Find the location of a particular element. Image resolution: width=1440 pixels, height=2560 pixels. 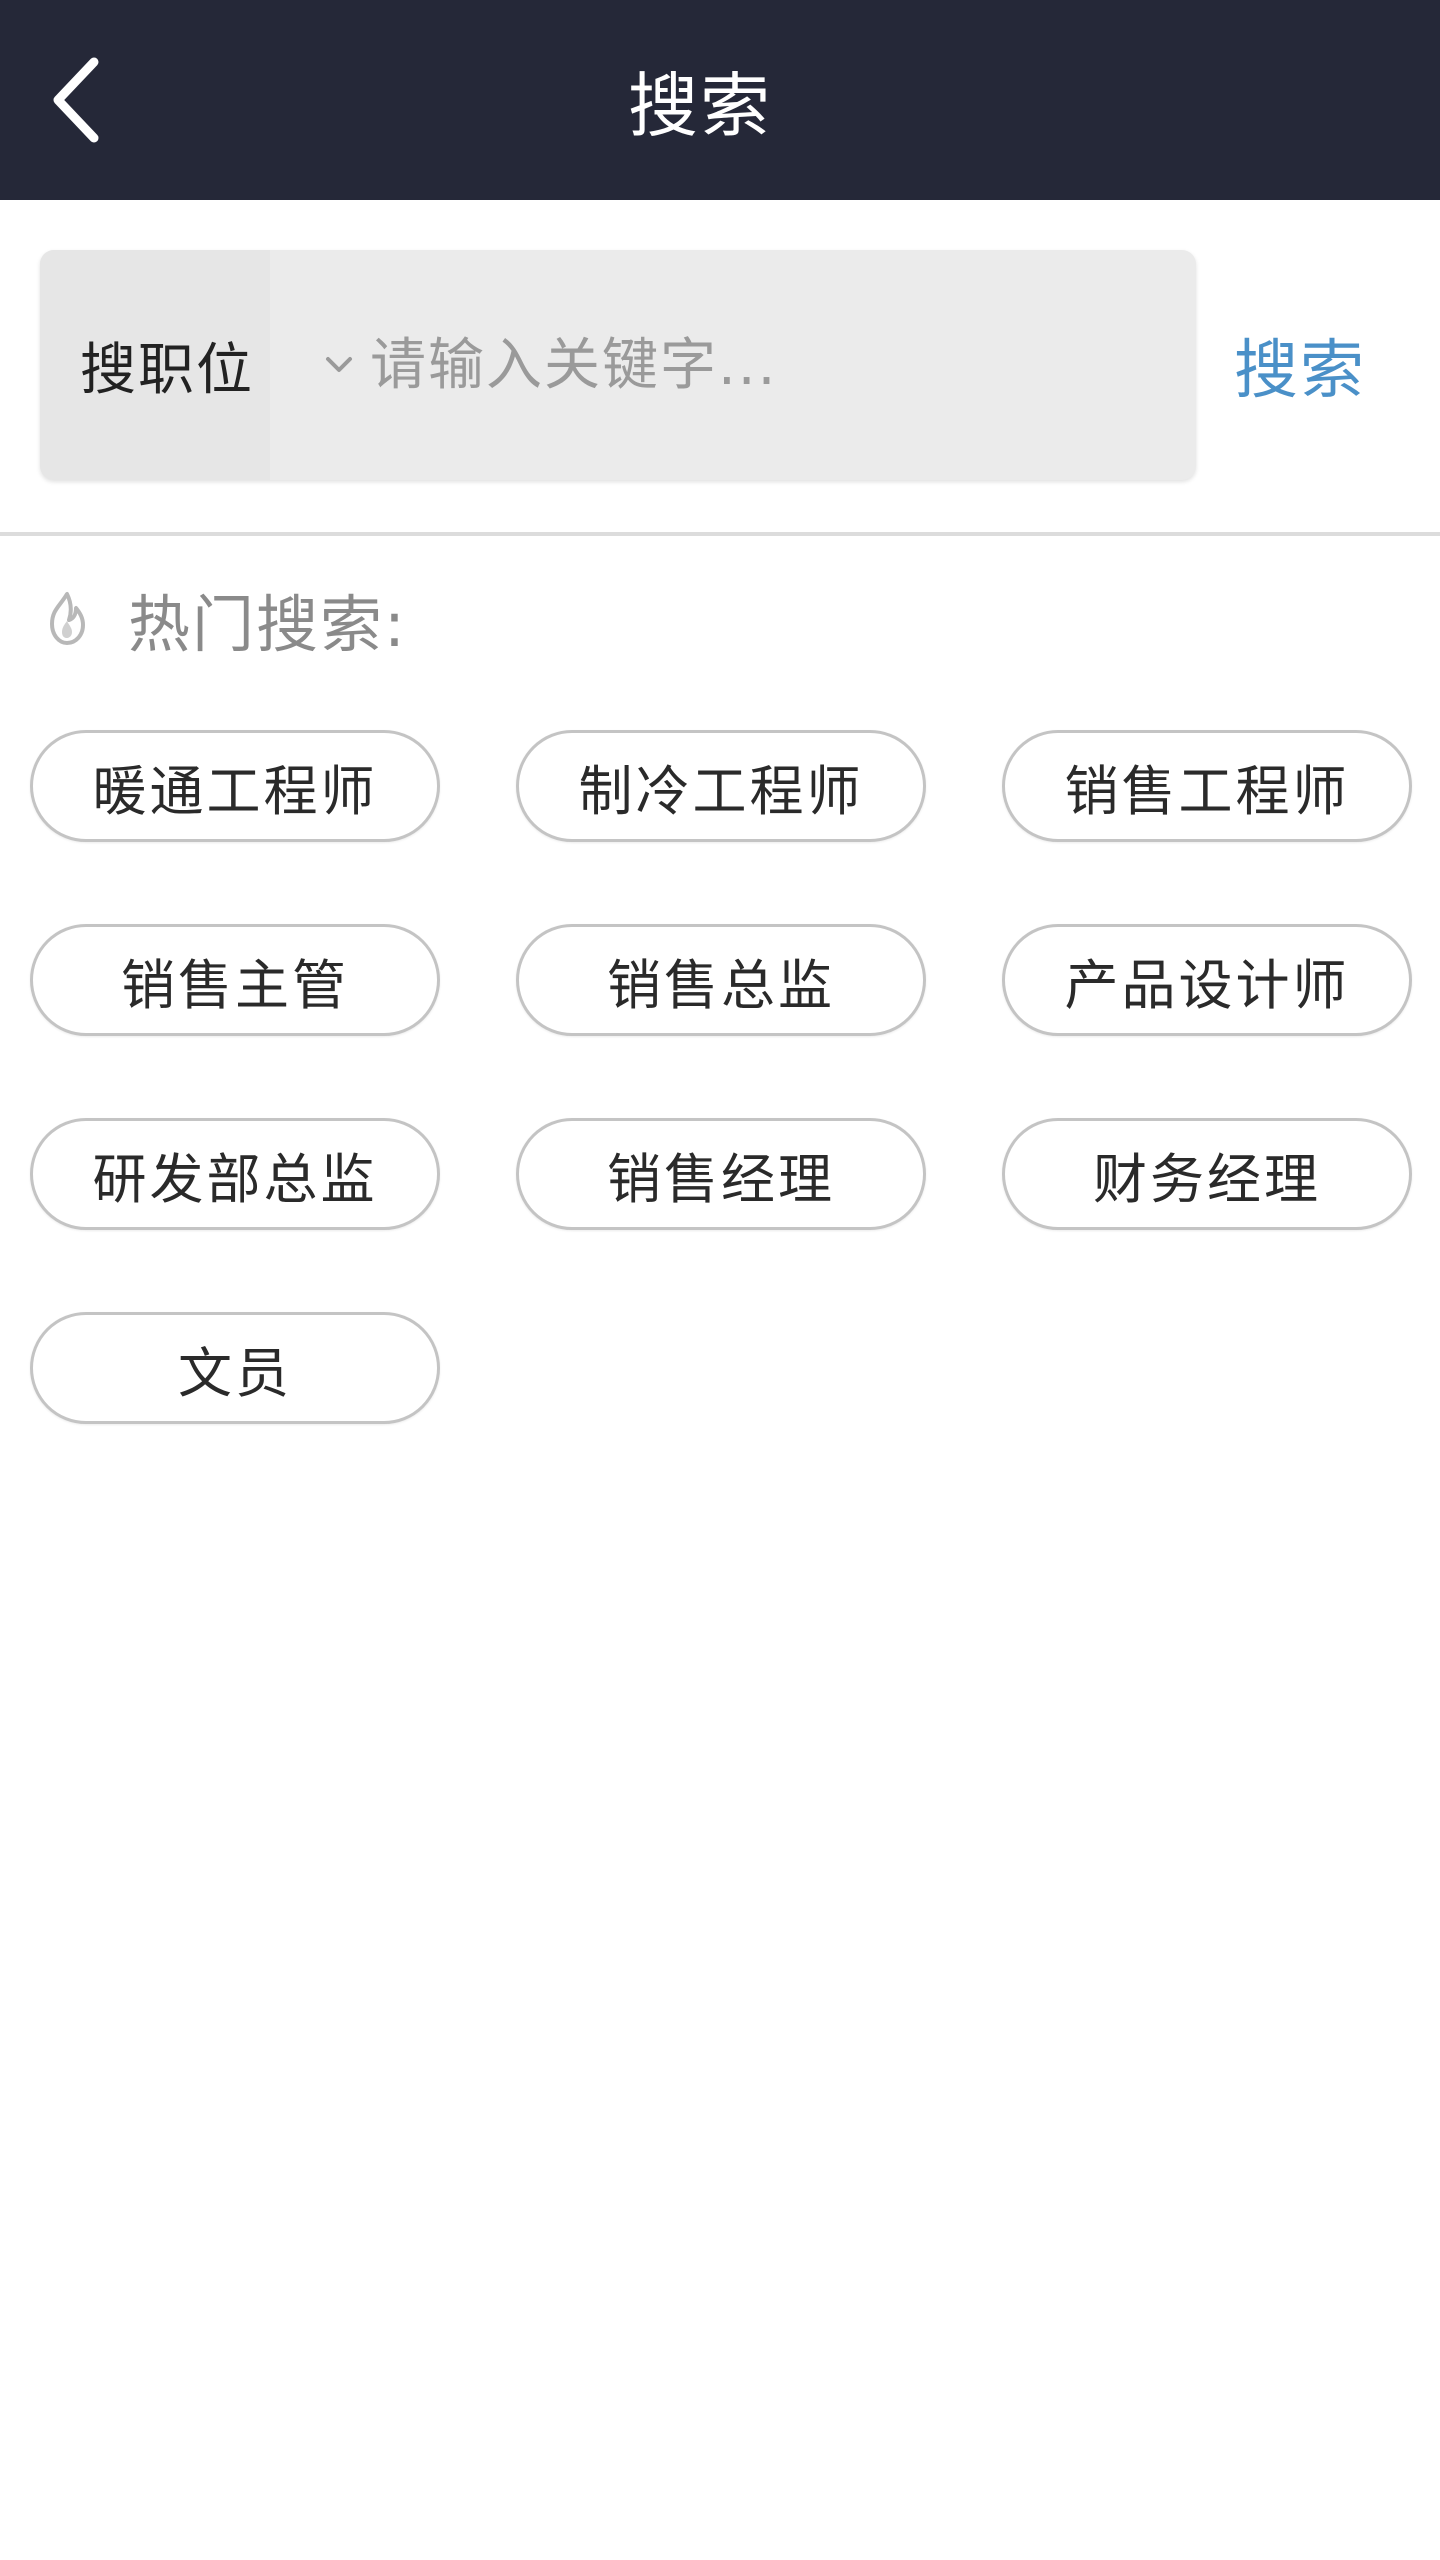

hot-tag: 研发部总监 is located at coordinates (235, 1174).